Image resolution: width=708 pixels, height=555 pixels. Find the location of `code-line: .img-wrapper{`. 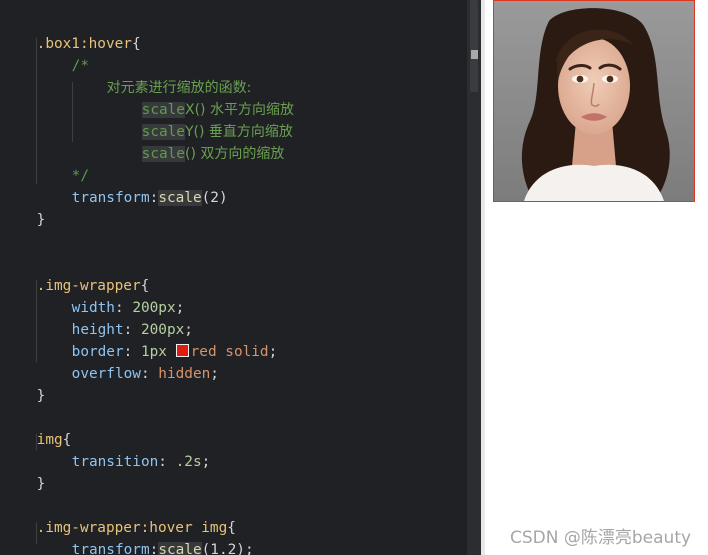

code-line: .img-wrapper{ is located at coordinates (76, 273).